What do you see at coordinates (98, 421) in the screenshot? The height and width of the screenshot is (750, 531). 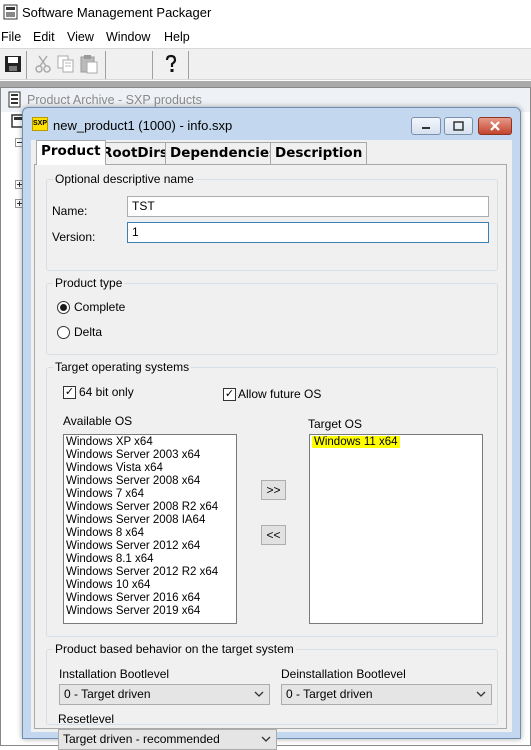 I see `available-os-label: Available OS` at bounding box center [98, 421].